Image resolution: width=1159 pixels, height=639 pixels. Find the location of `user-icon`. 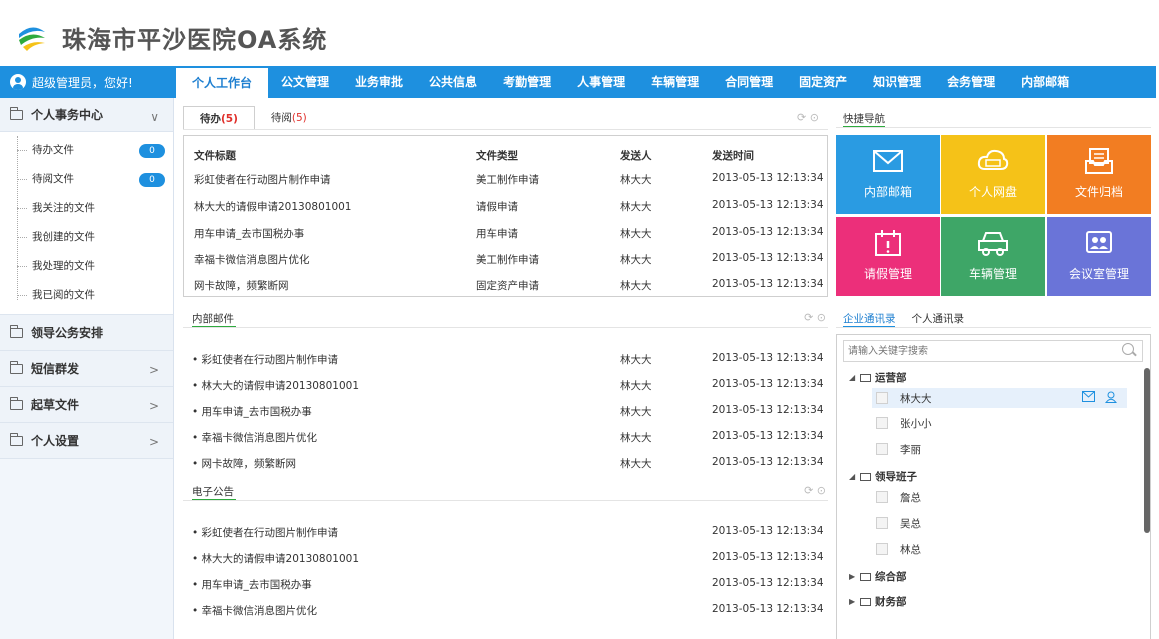

user-icon is located at coordinates (18, 82).